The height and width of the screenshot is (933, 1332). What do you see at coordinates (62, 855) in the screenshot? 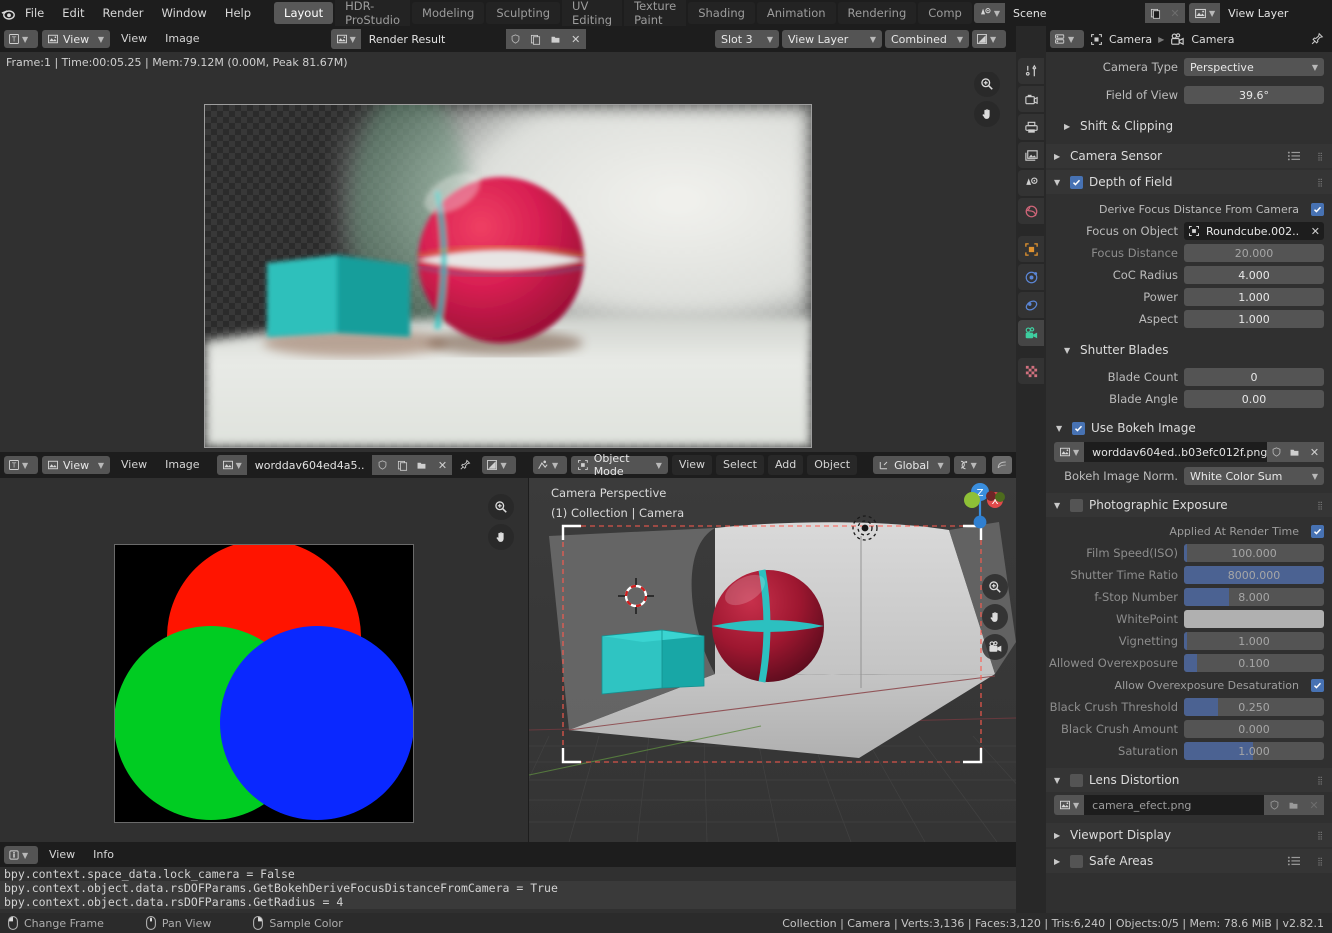
I see `info-menu-view: View` at bounding box center [62, 855].